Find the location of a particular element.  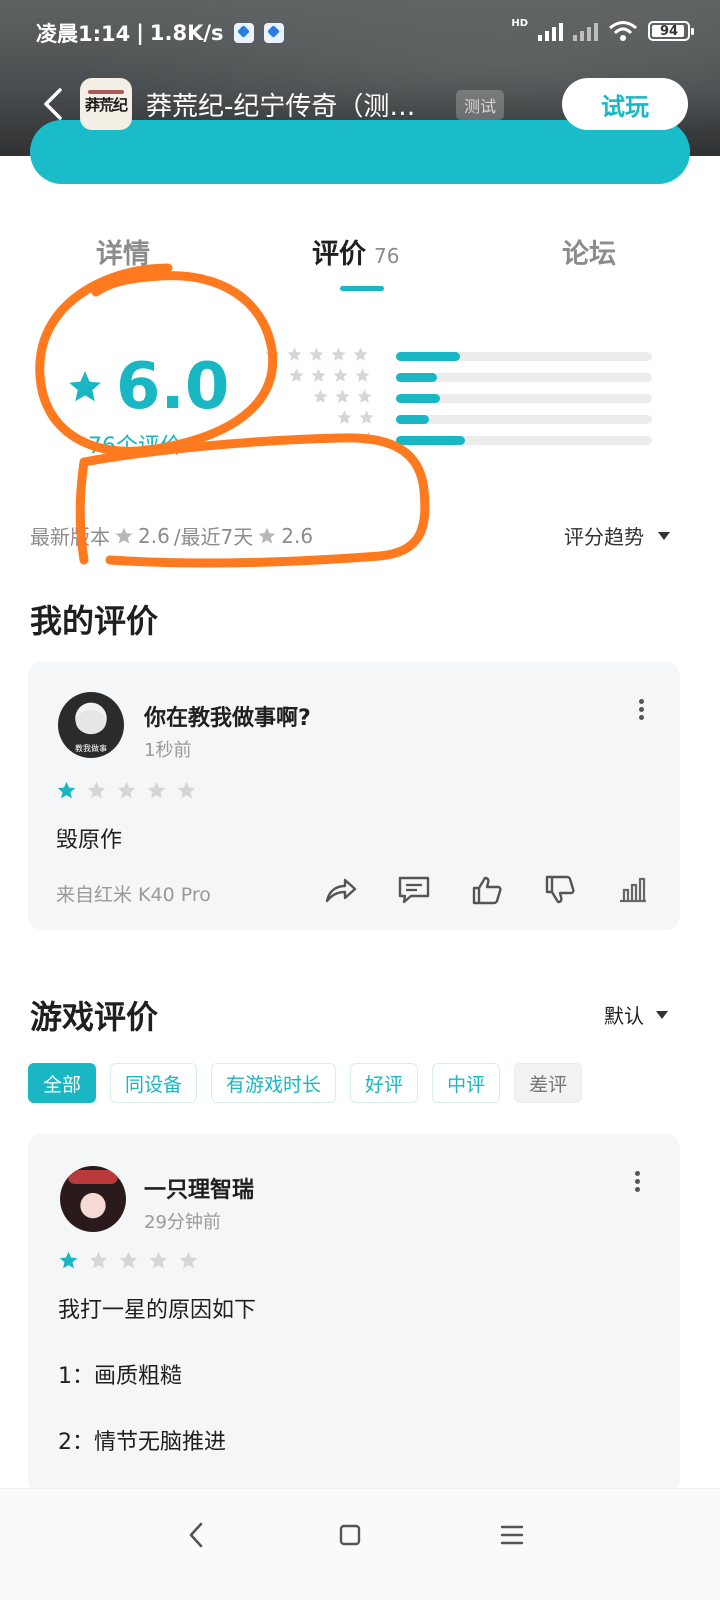

game-reviews-title: 游戏评价 is located at coordinates (94, 1017).